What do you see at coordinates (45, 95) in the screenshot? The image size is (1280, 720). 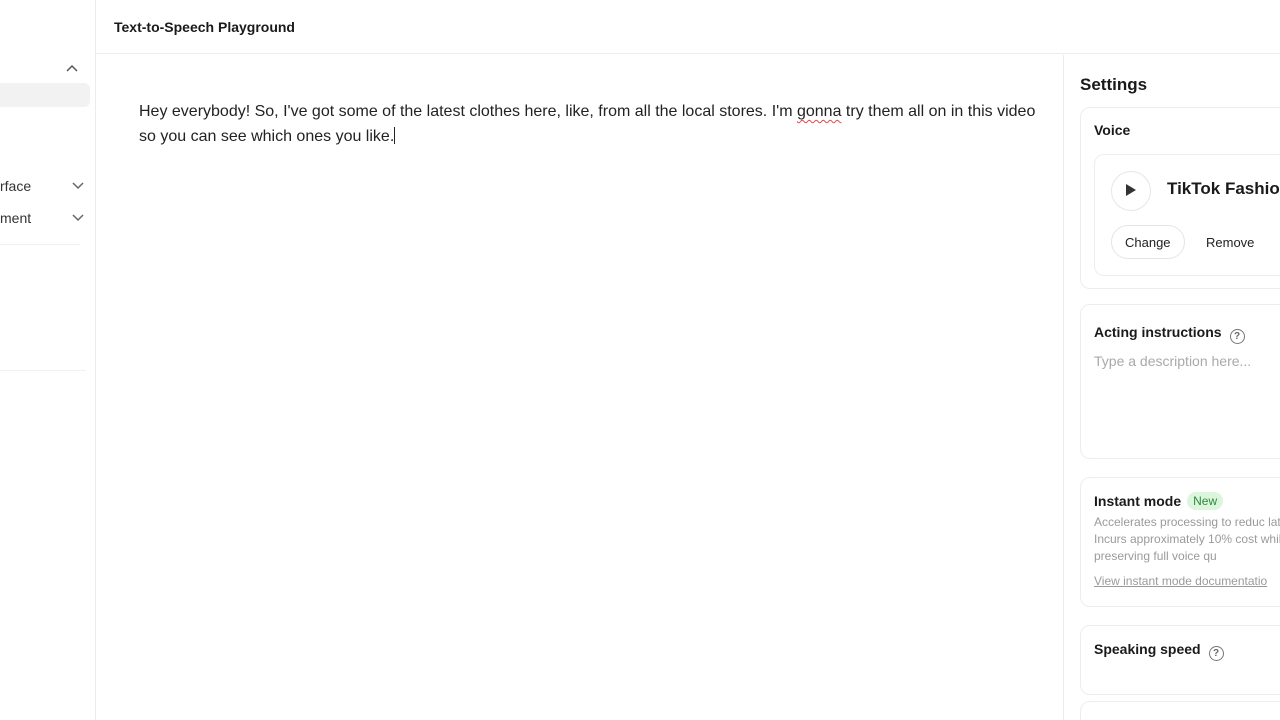 I see `sidebar-item-selected` at bounding box center [45, 95].